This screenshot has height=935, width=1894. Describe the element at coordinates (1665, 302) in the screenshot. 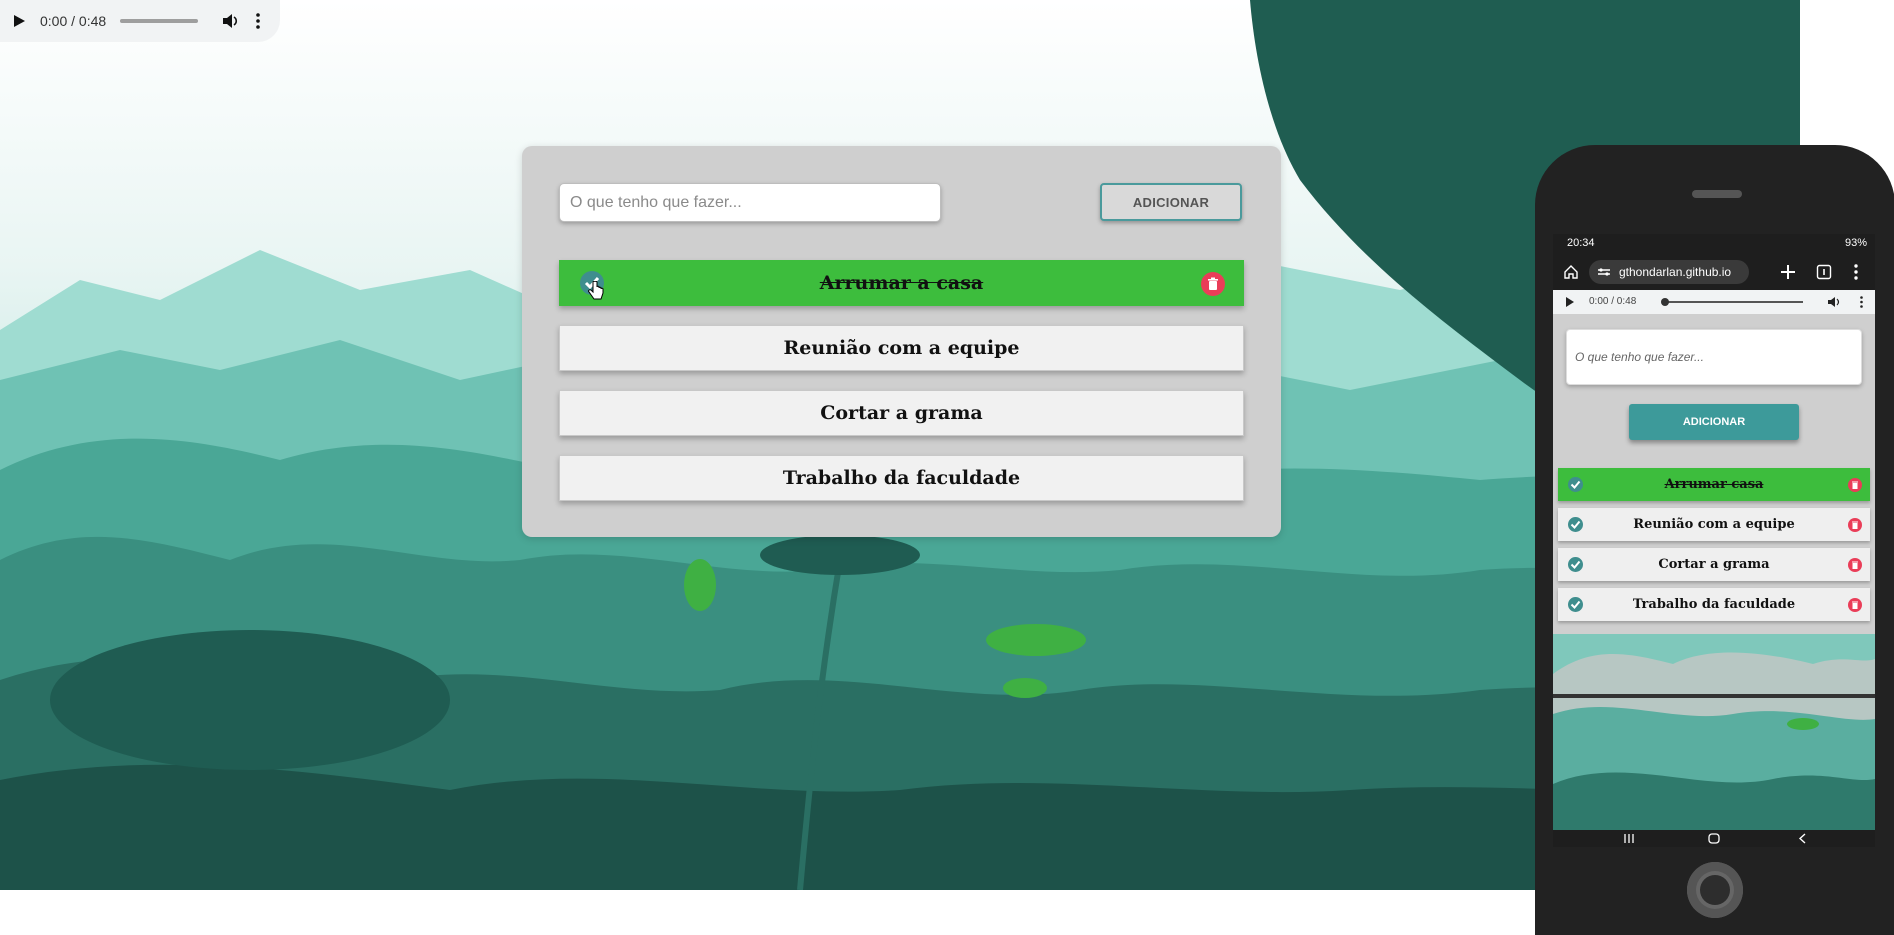

I see `phone-audio-seek-knob` at that location.